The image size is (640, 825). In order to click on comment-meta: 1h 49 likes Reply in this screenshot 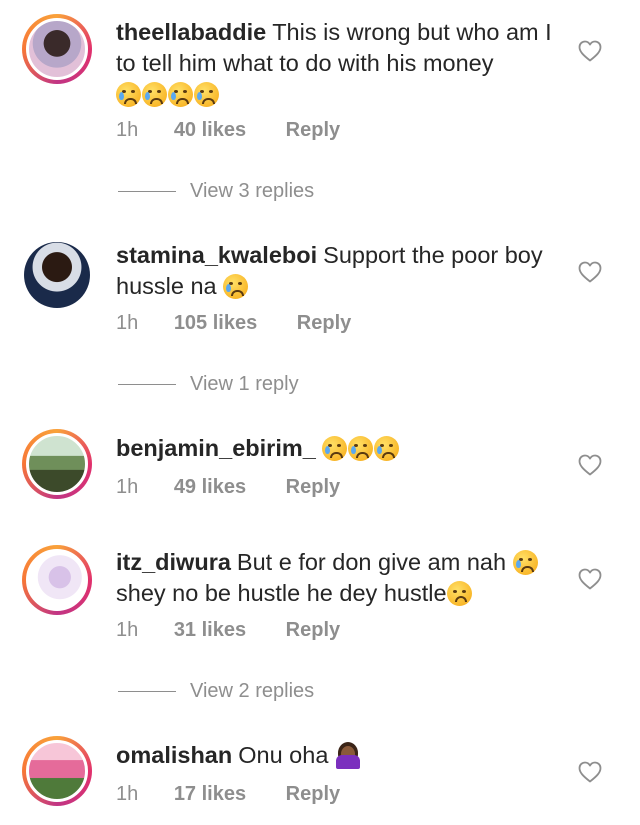, I will do `click(228, 487)`.